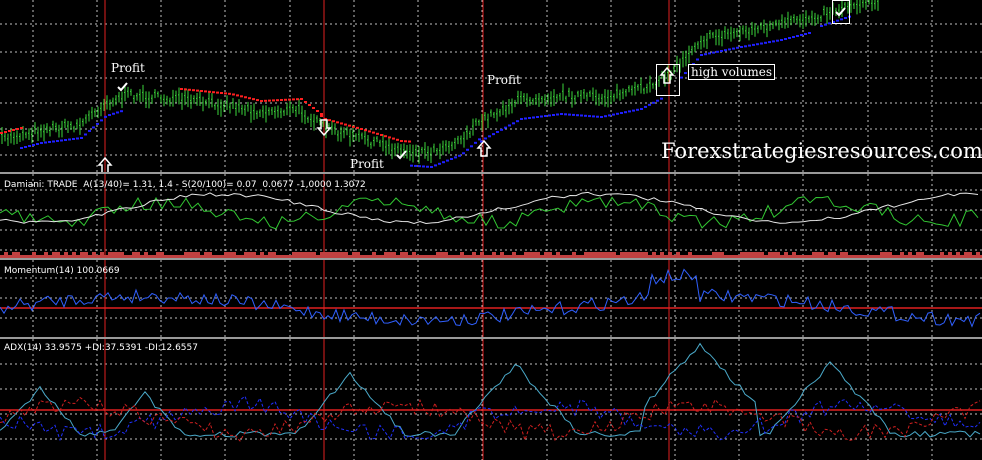 This screenshot has width=982, height=460. What do you see at coordinates (484, 148) in the screenshot?
I see `up-arrow-icon` at bounding box center [484, 148].